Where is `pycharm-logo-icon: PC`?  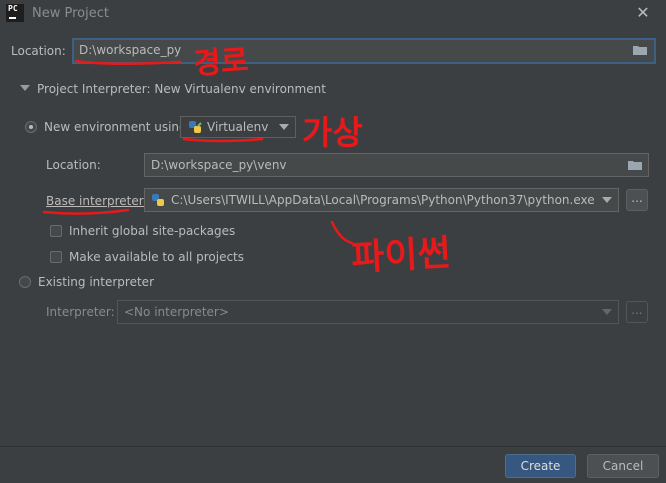
pycharm-logo-icon: PC is located at coordinates (15, 13).